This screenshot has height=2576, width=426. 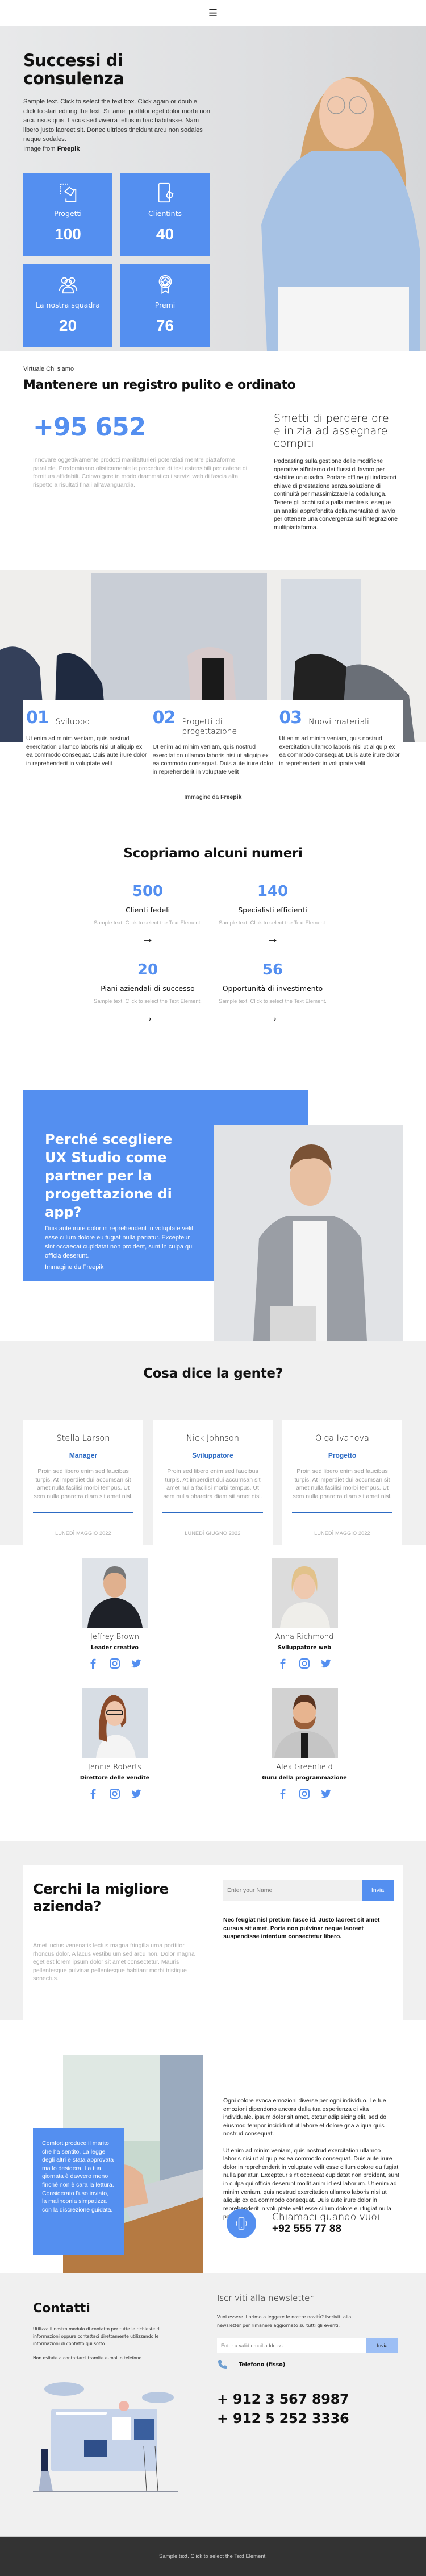 I want to click on call-title: Chiamaci quando vuoi, so click(x=326, y=2217).